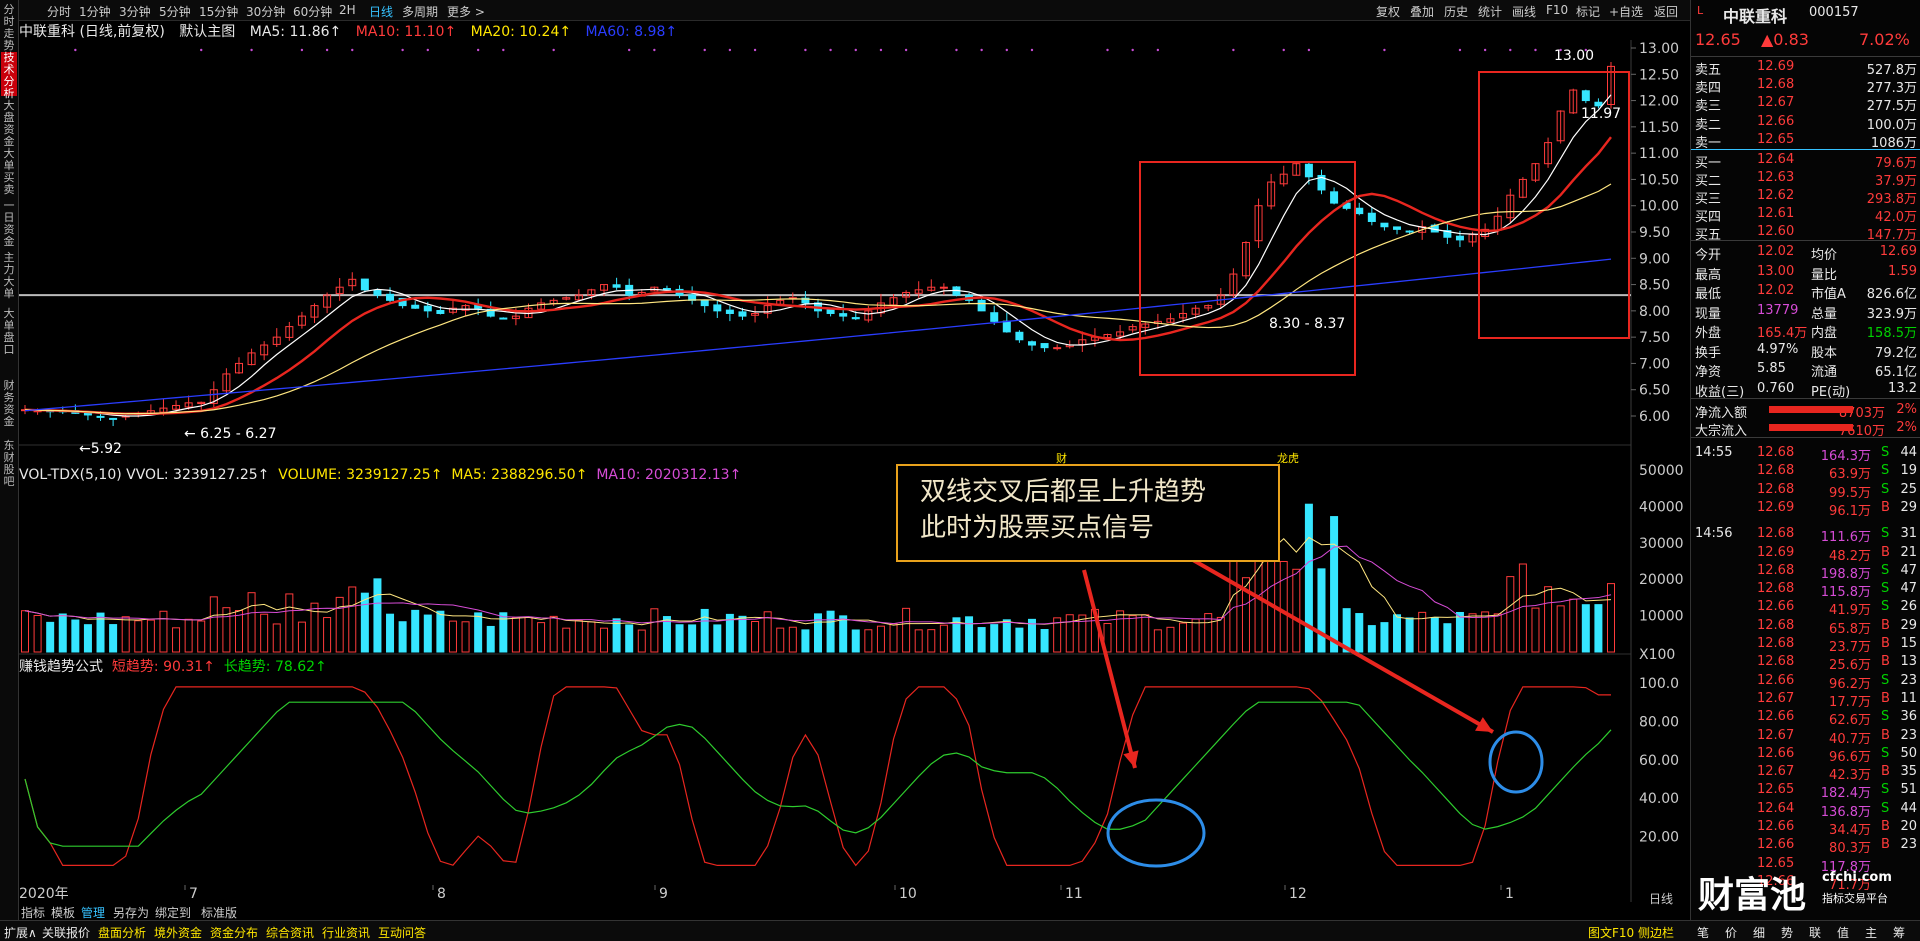 The width and height of the screenshot is (1920, 941). Describe the element at coordinates (1666, 11) in the screenshot. I see `btn-back: 返回` at that location.